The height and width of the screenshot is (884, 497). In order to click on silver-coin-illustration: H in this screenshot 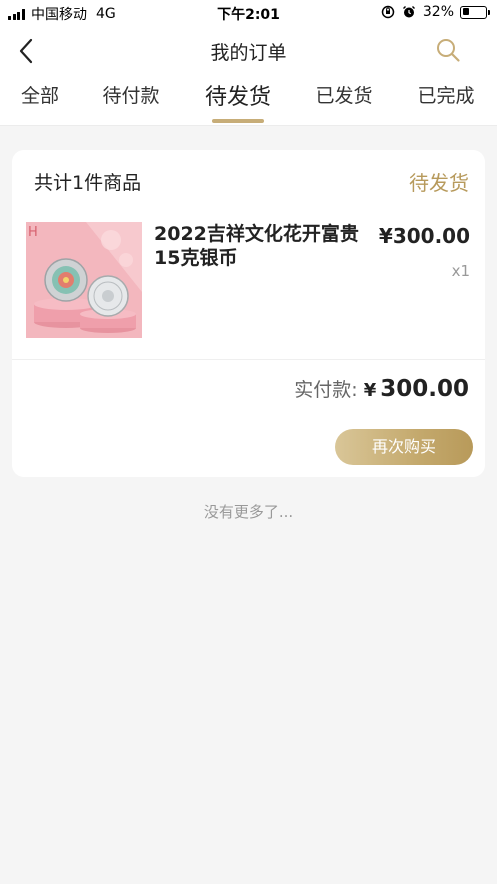, I will do `click(84, 280)`.